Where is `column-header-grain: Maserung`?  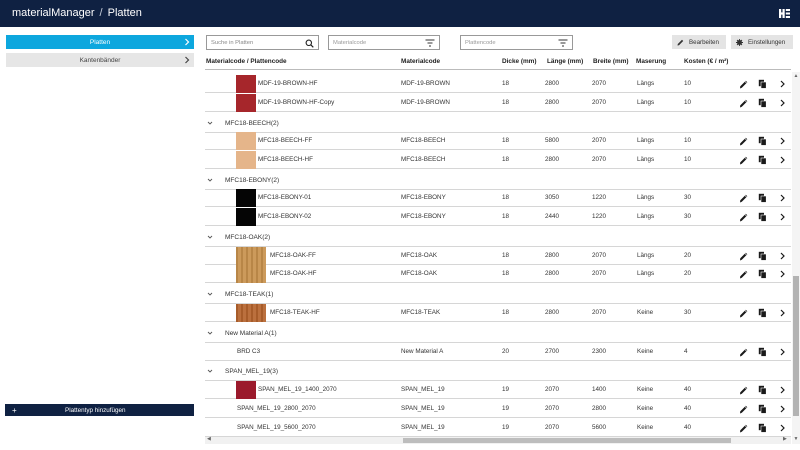 column-header-grain: Maserung is located at coordinates (651, 61).